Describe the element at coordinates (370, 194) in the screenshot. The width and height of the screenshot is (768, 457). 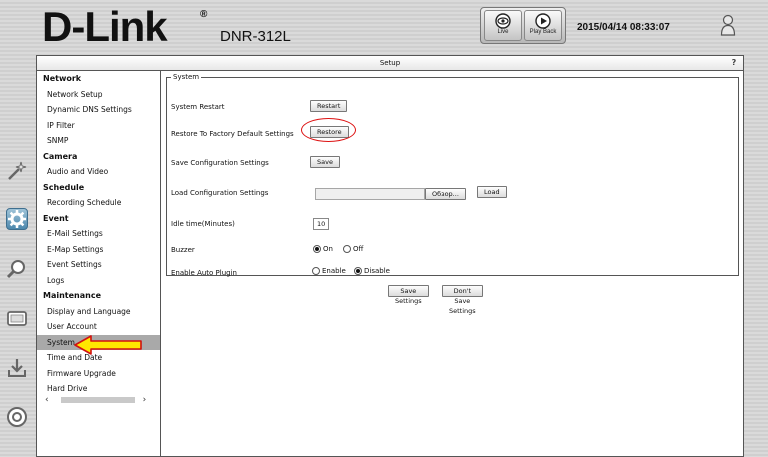
I see `config-file-path` at that location.